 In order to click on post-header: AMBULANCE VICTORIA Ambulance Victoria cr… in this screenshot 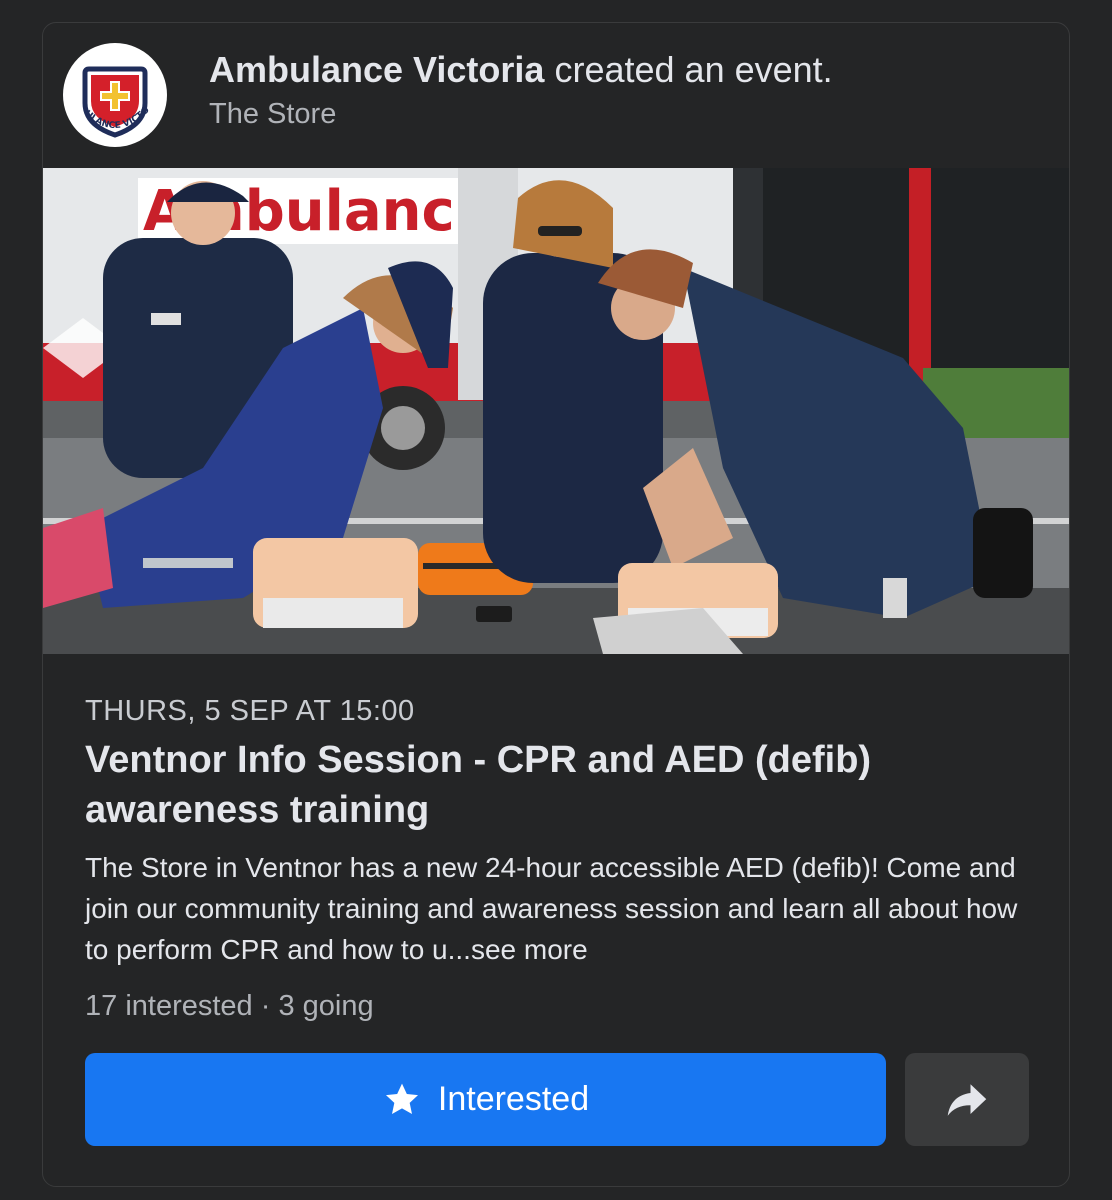, I will do `click(556, 95)`.